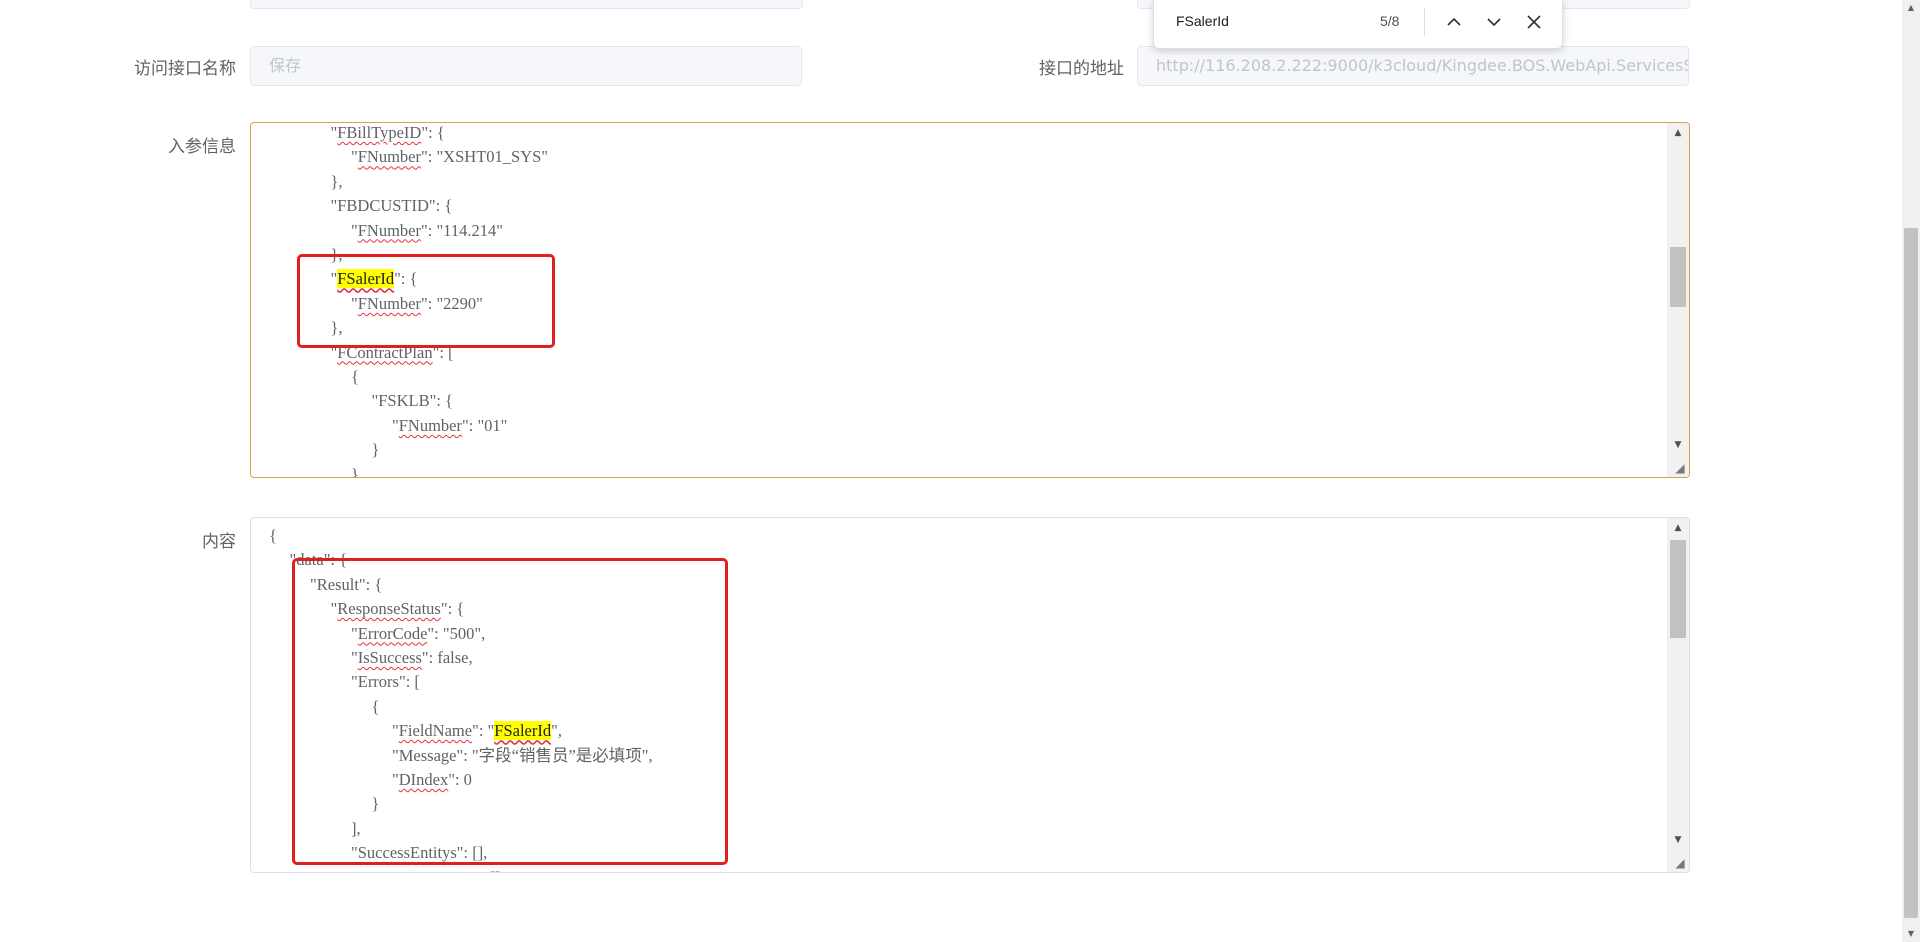  Describe the element at coordinates (1202, 21) in the screenshot. I see `find-input: FSalerId` at that location.